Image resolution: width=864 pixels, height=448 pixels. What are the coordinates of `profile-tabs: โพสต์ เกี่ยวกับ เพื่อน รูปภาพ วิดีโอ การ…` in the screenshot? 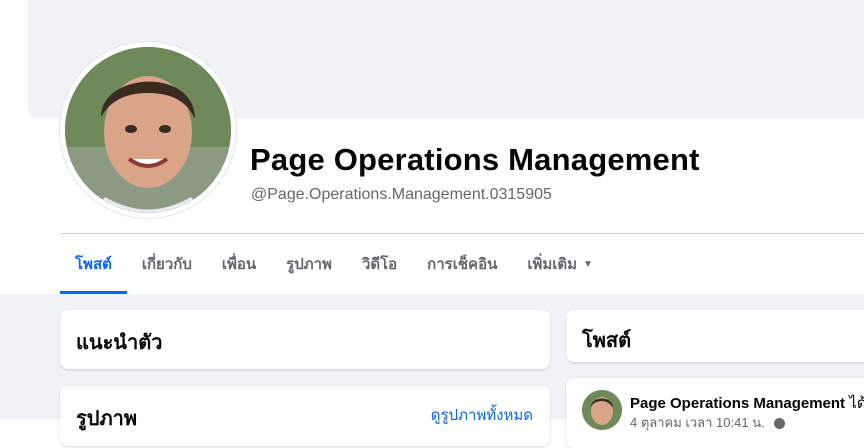 It's located at (334, 264).